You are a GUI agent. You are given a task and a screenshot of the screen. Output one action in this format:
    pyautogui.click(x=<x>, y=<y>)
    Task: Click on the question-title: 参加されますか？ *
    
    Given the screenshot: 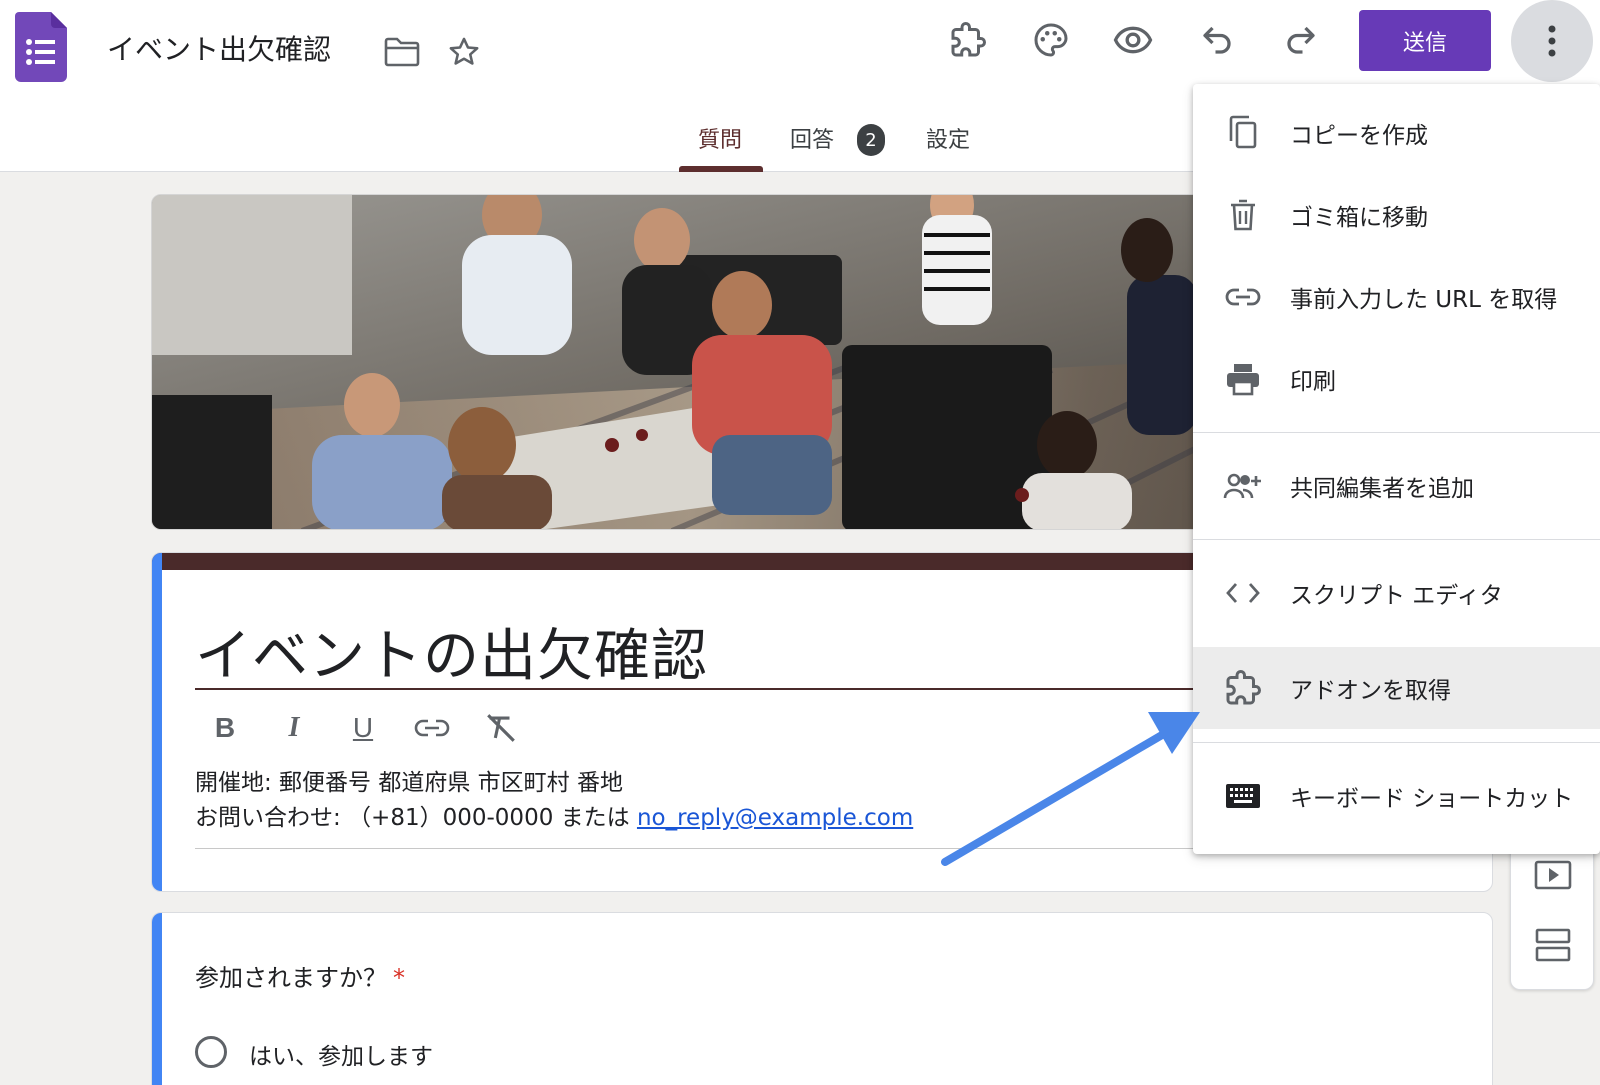 What is the action you would take?
    pyautogui.click(x=300, y=975)
    